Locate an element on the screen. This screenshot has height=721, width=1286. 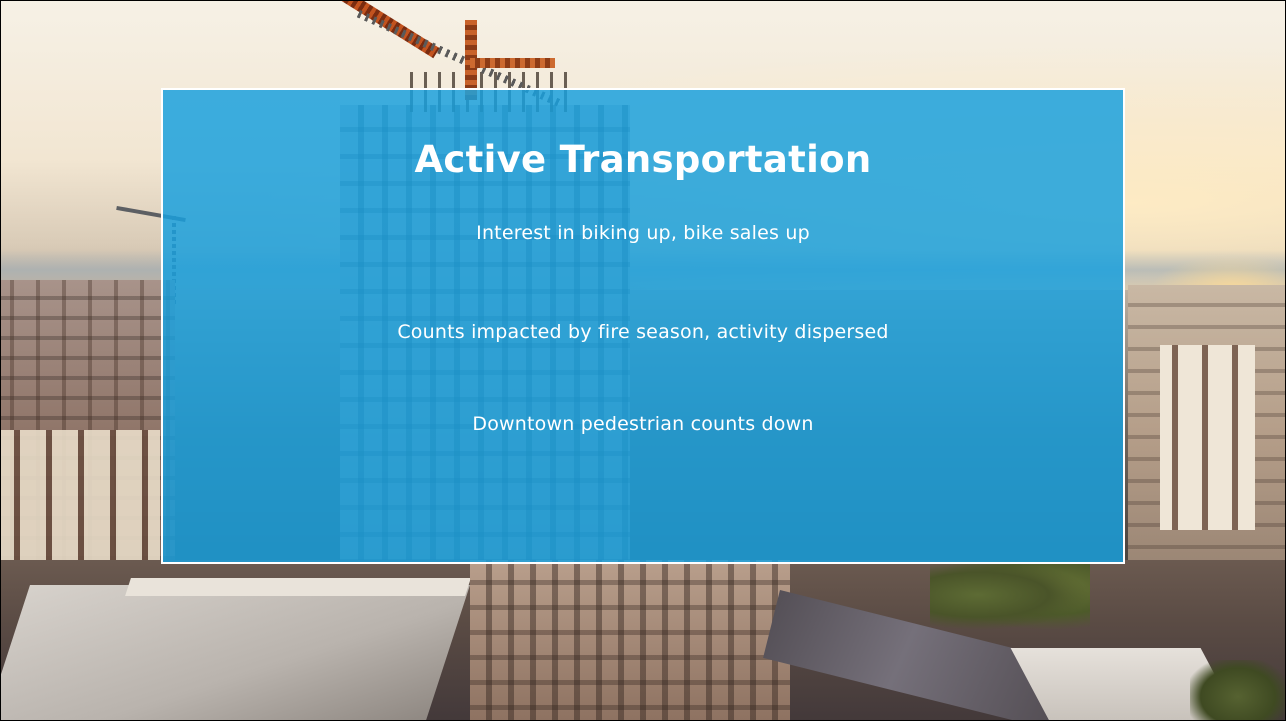
background-trees-right is located at coordinates (1238, 690).